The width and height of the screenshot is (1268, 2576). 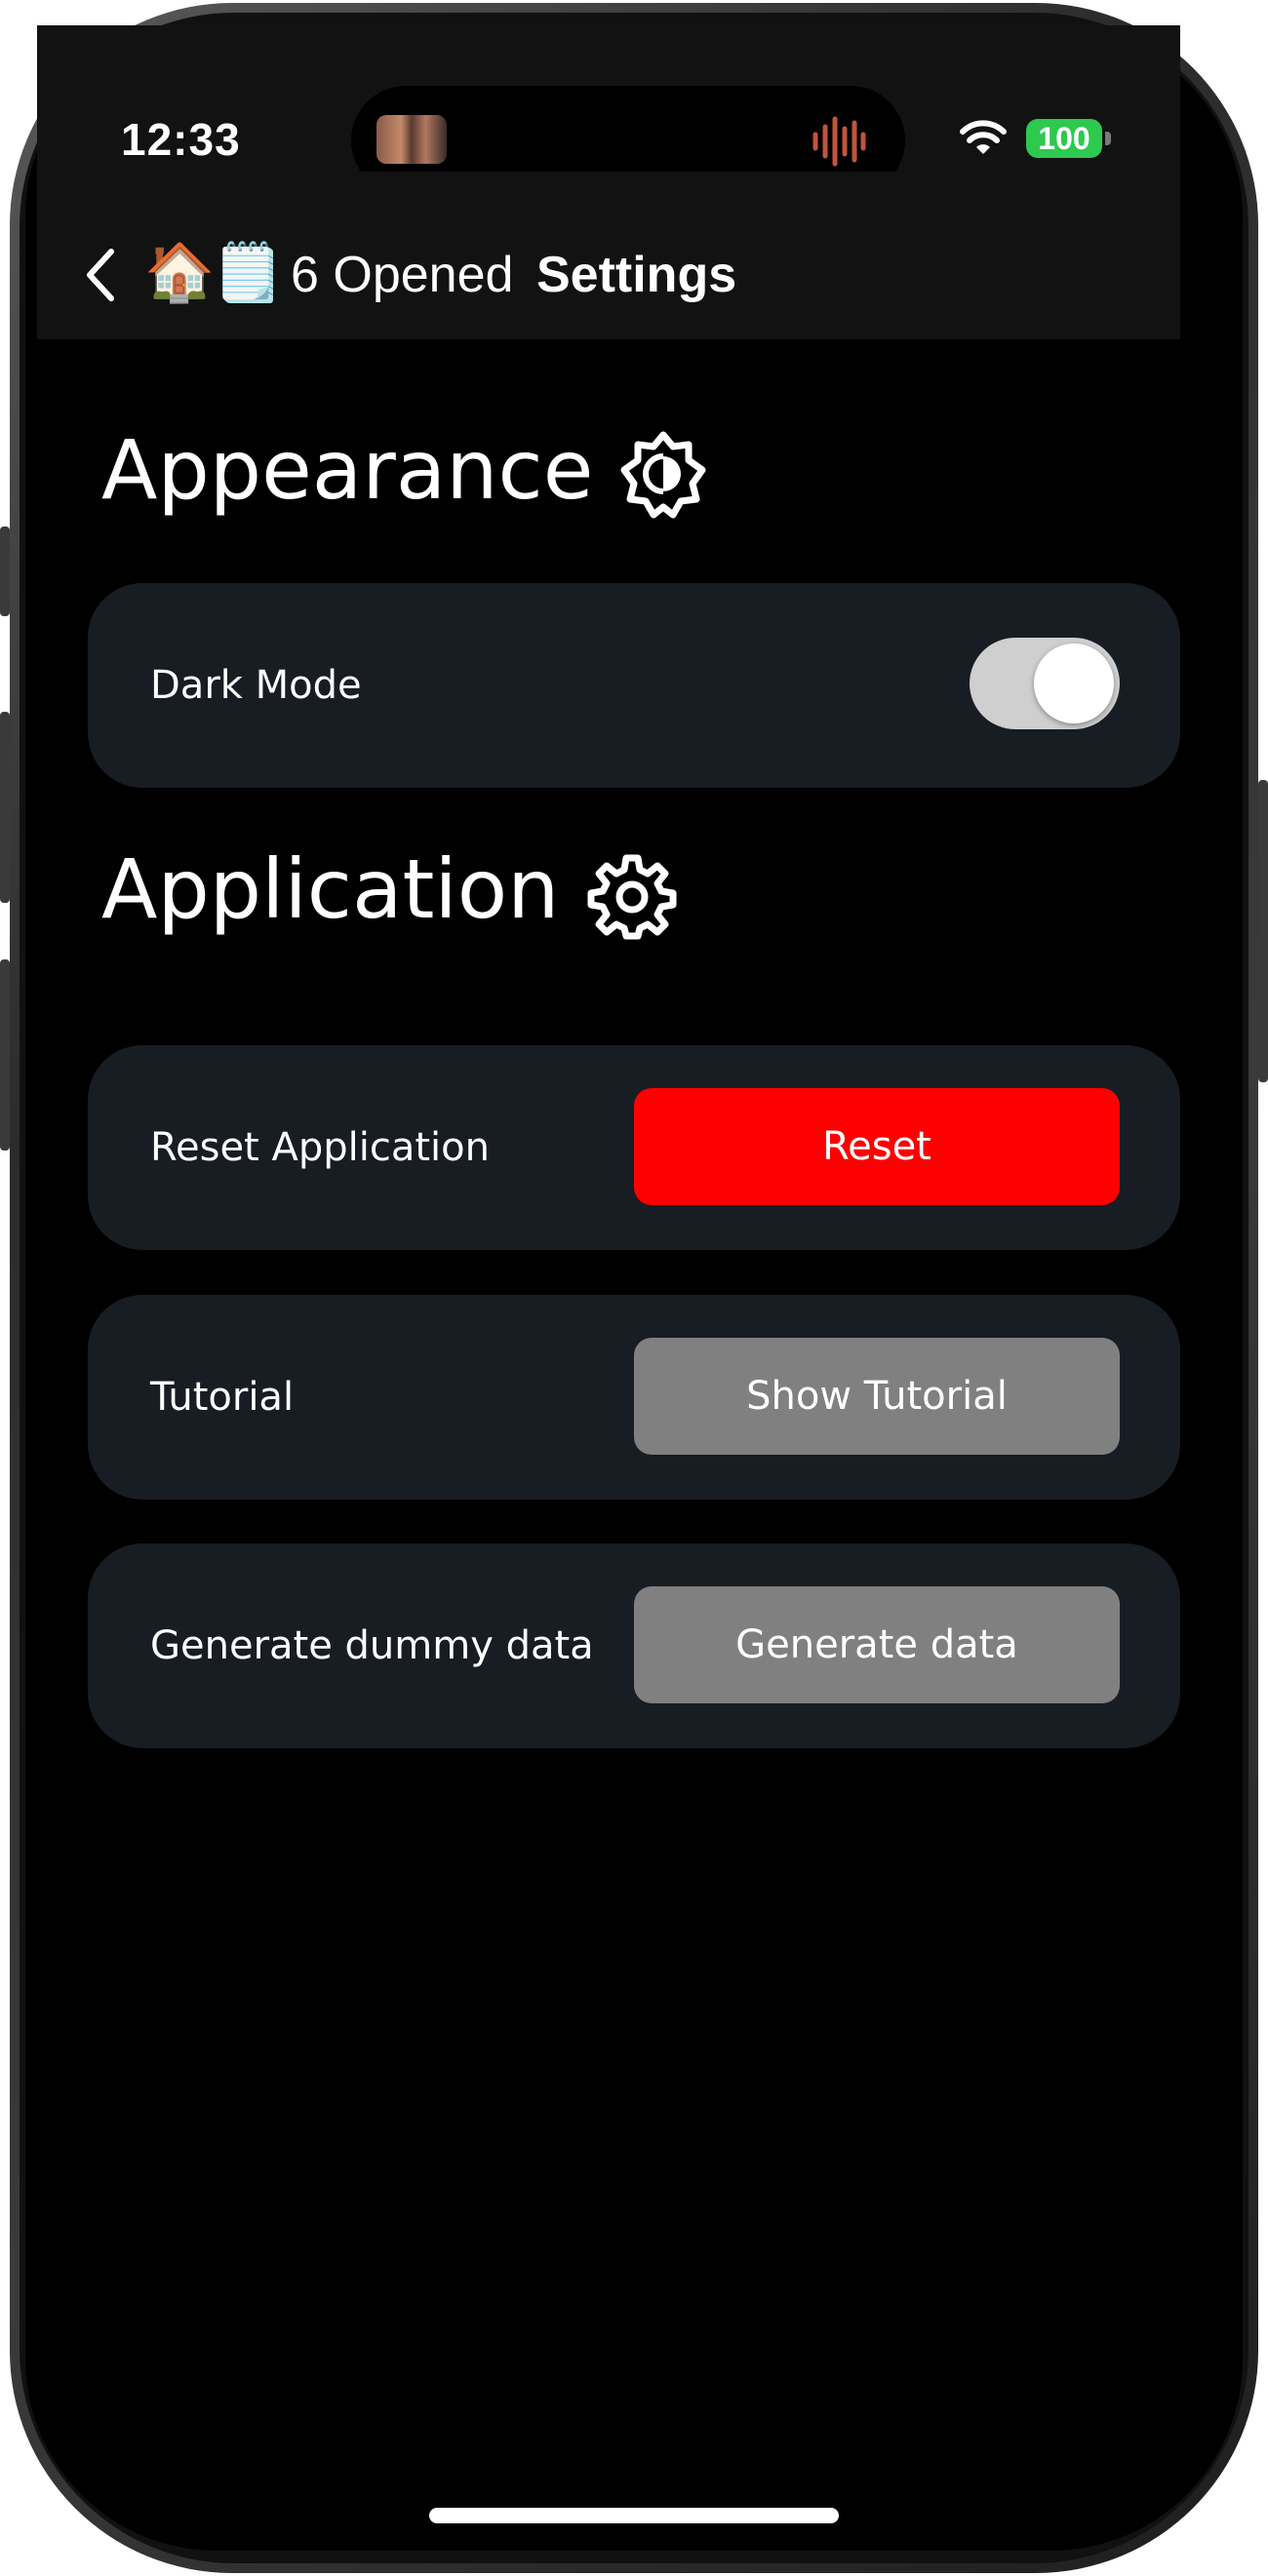 I want to click on dark-mode-card: Dark Mode, so click(x=634, y=685).